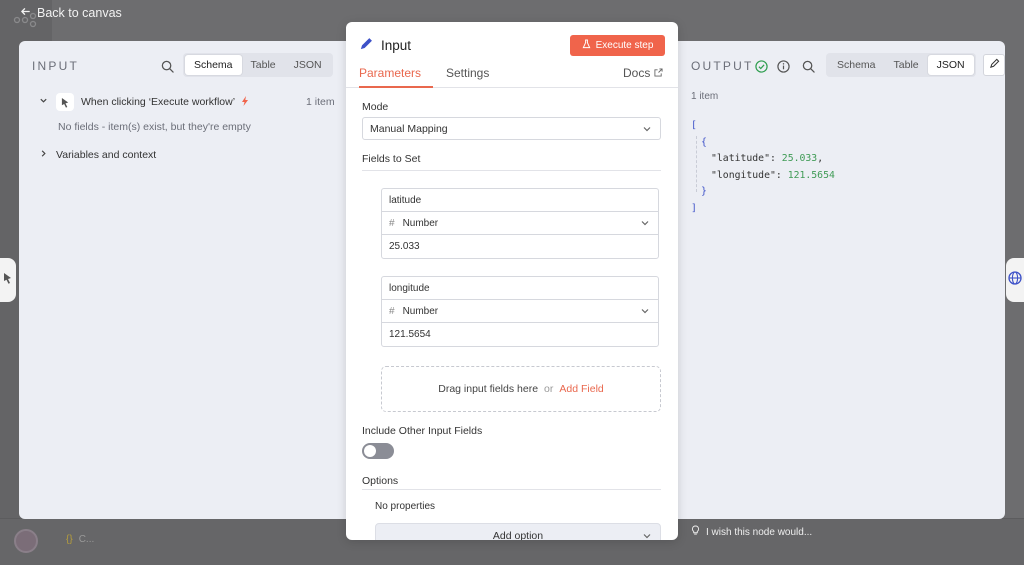 The image size is (1024, 565). What do you see at coordinates (722, 66) in the screenshot?
I see `output-panel-title: OUTPUT` at bounding box center [722, 66].